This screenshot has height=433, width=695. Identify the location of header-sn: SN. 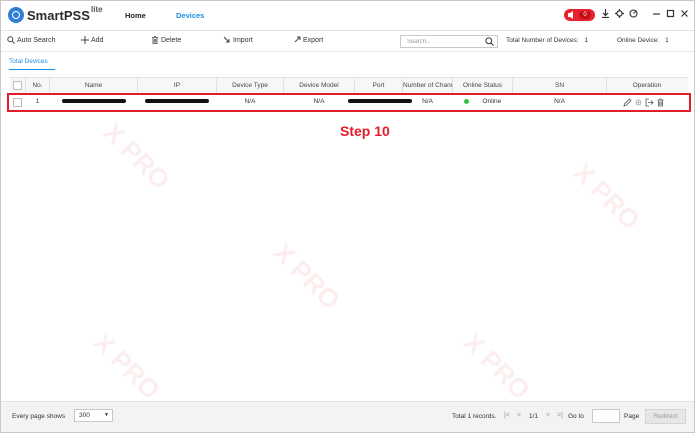
(560, 85).